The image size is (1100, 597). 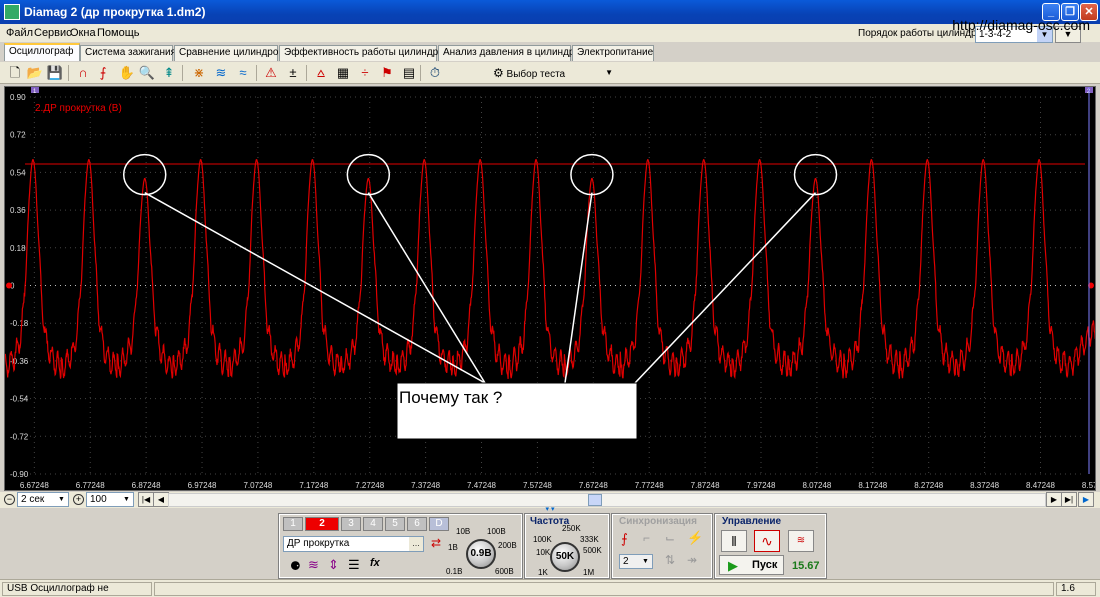 I want to click on x-tick-label: 7.87248, so click(x=705, y=485).